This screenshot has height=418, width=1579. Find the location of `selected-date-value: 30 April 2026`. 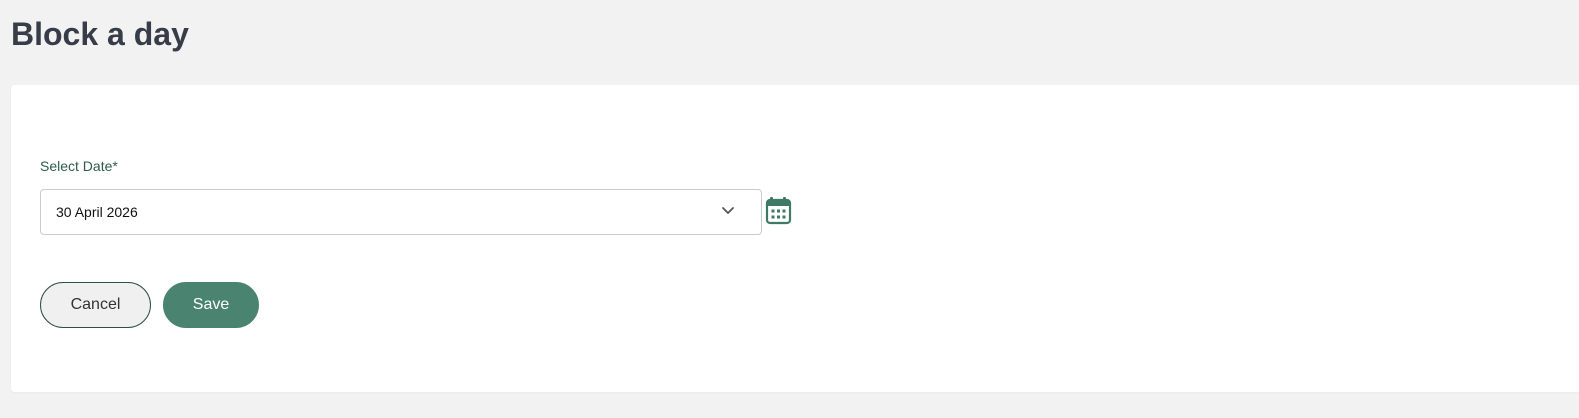

selected-date-value: 30 April 2026 is located at coordinates (97, 212).